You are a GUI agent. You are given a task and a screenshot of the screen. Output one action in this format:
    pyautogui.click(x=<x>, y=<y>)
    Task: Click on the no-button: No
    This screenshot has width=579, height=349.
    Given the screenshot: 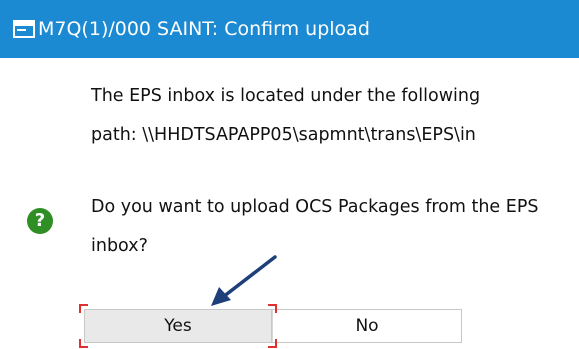 What is the action you would take?
    pyautogui.click(x=367, y=326)
    